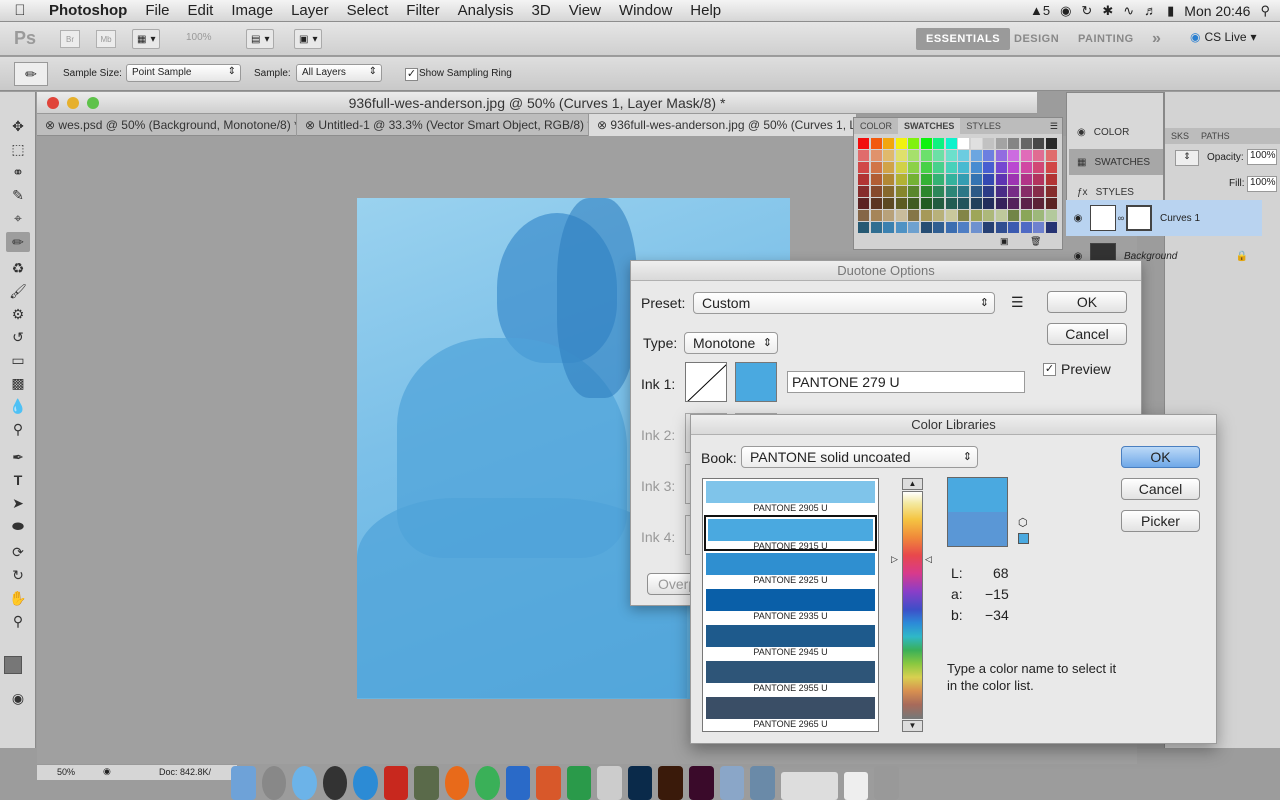 The height and width of the screenshot is (800, 1280). What do you see at coordinates (731, 343) in the screenshot?
I see `type-select: Monotone` at bounding box center [731, 343].